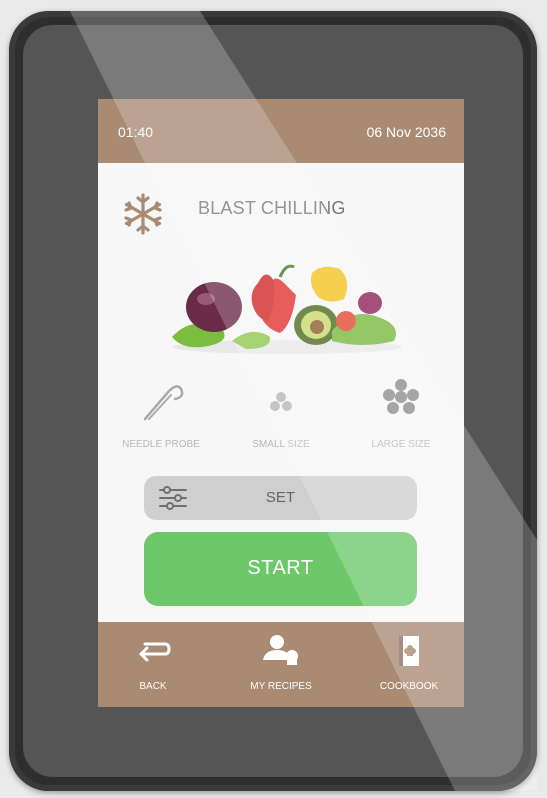 The image size is (547, 798). What do you see at coordinates (406, 132) in the screenshot?
I see `clock-date: 06 Nov 2036` at bounding box center [406, 132].